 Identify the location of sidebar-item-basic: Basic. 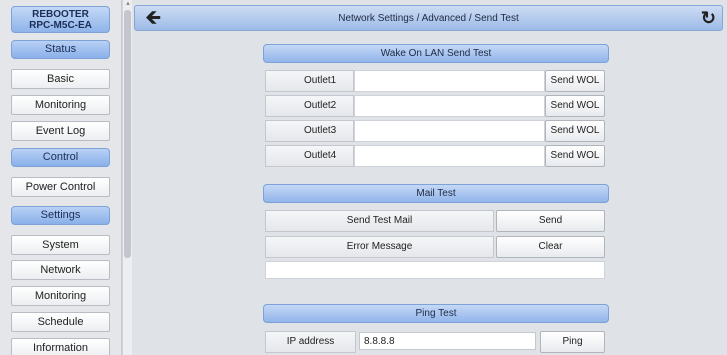
(60, 79).